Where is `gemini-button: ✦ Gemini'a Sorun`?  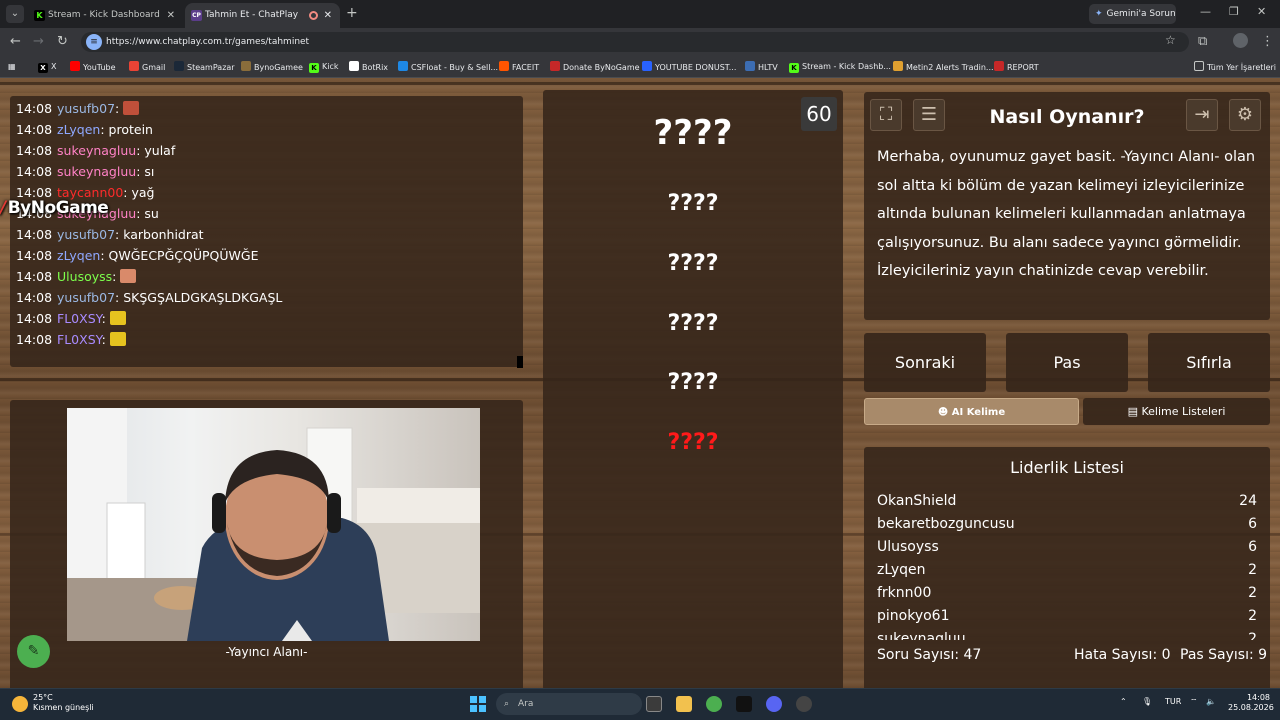 gemini-button: ✦ Gemini'a Sorun is located at coordinates (1132, 14).